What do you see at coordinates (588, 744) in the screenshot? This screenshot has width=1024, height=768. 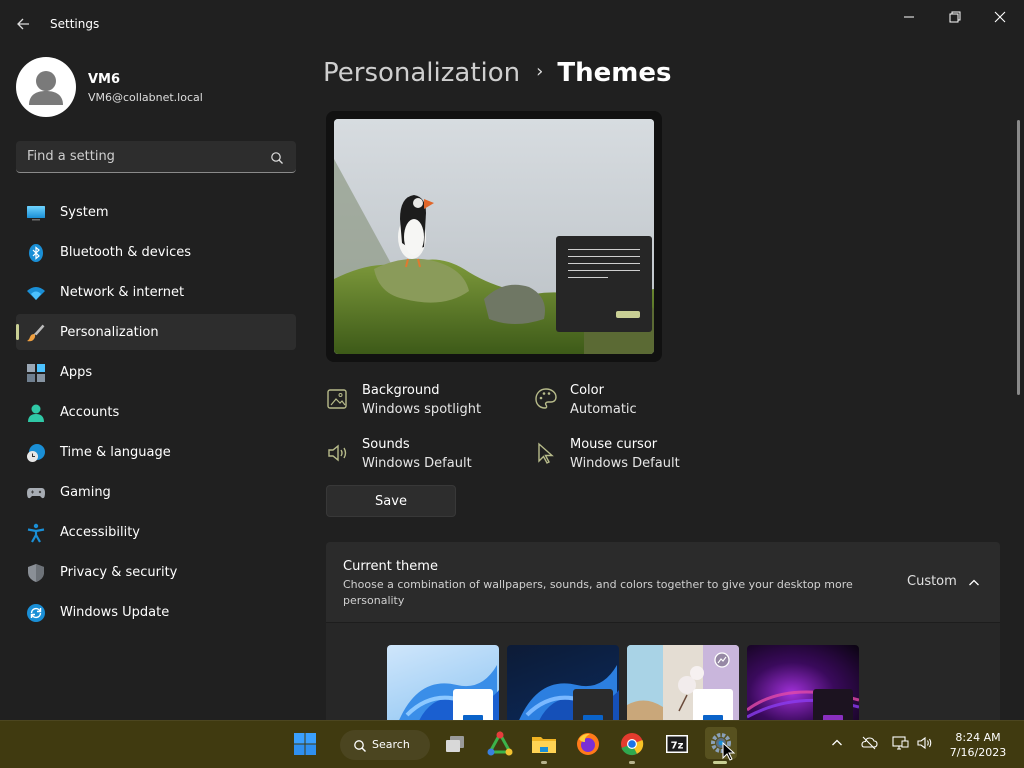 I see `firefox-icon` at bounding box center [588, 744].